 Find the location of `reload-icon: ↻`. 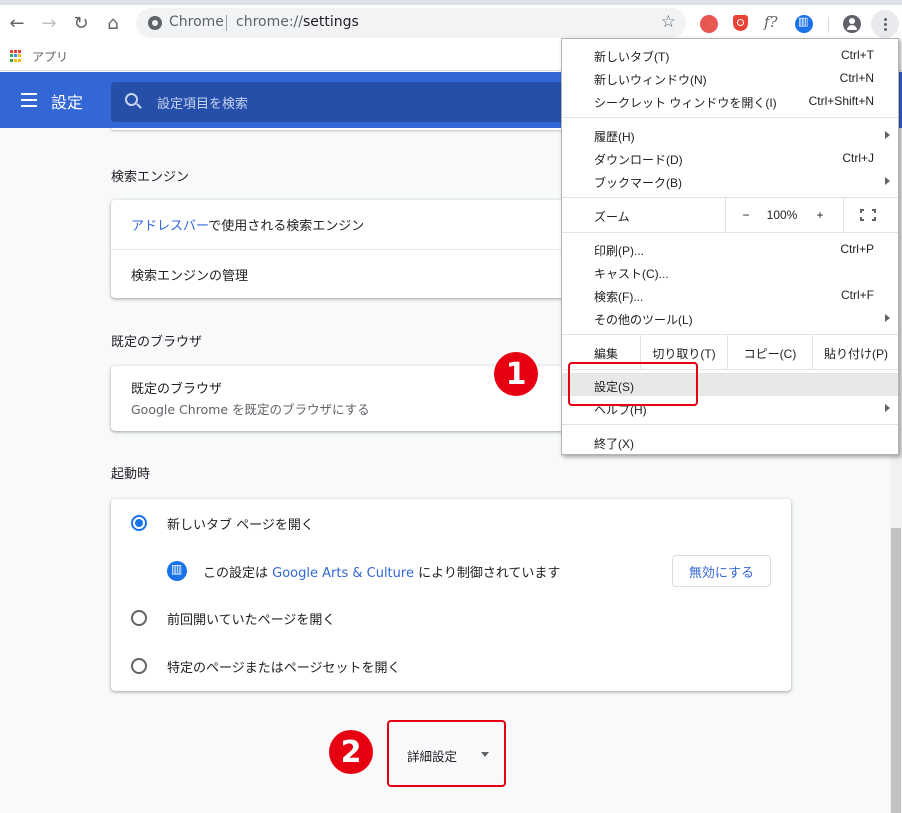

reload-icon: ↻ is located at coordinates (81, 23).